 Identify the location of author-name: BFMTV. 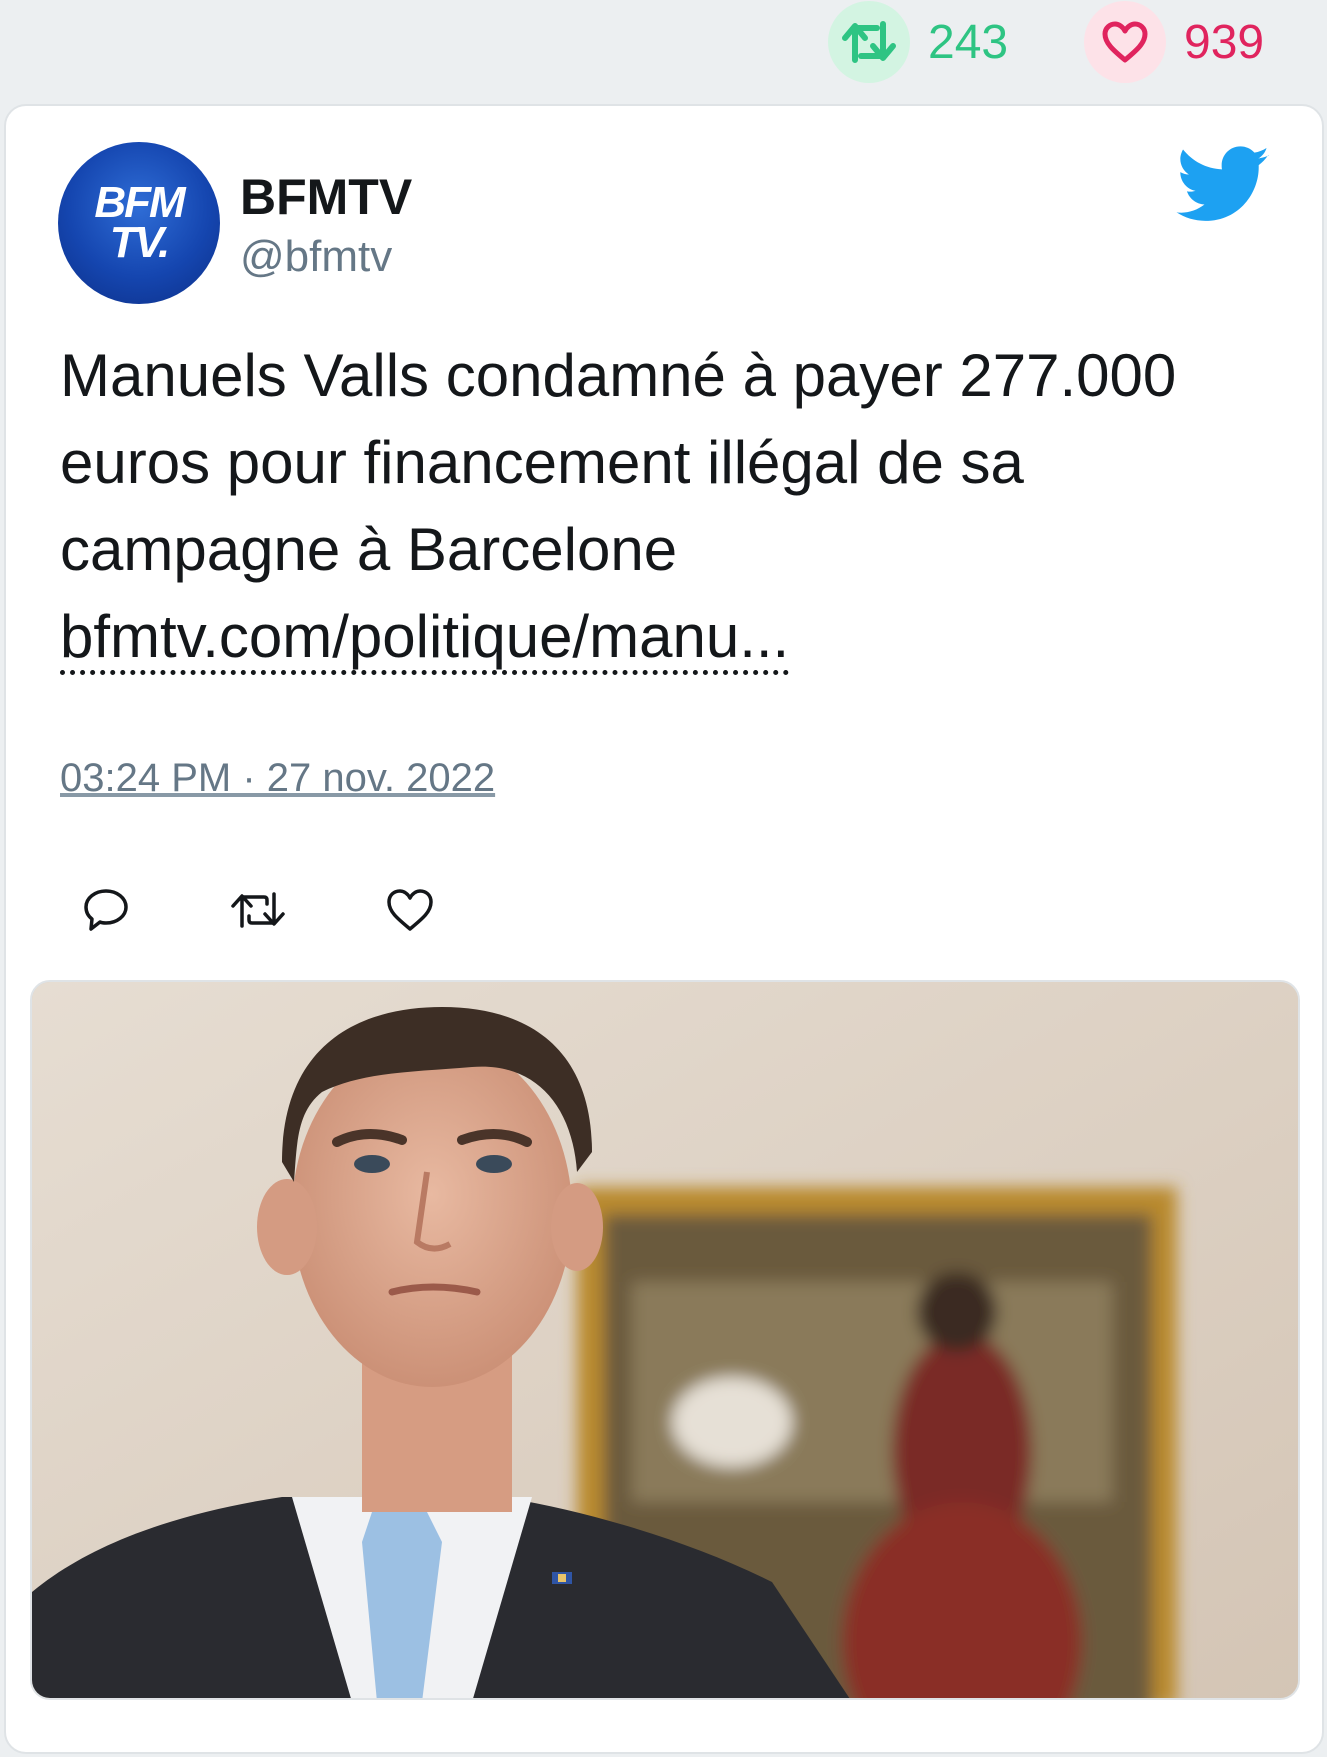
(326, 197).